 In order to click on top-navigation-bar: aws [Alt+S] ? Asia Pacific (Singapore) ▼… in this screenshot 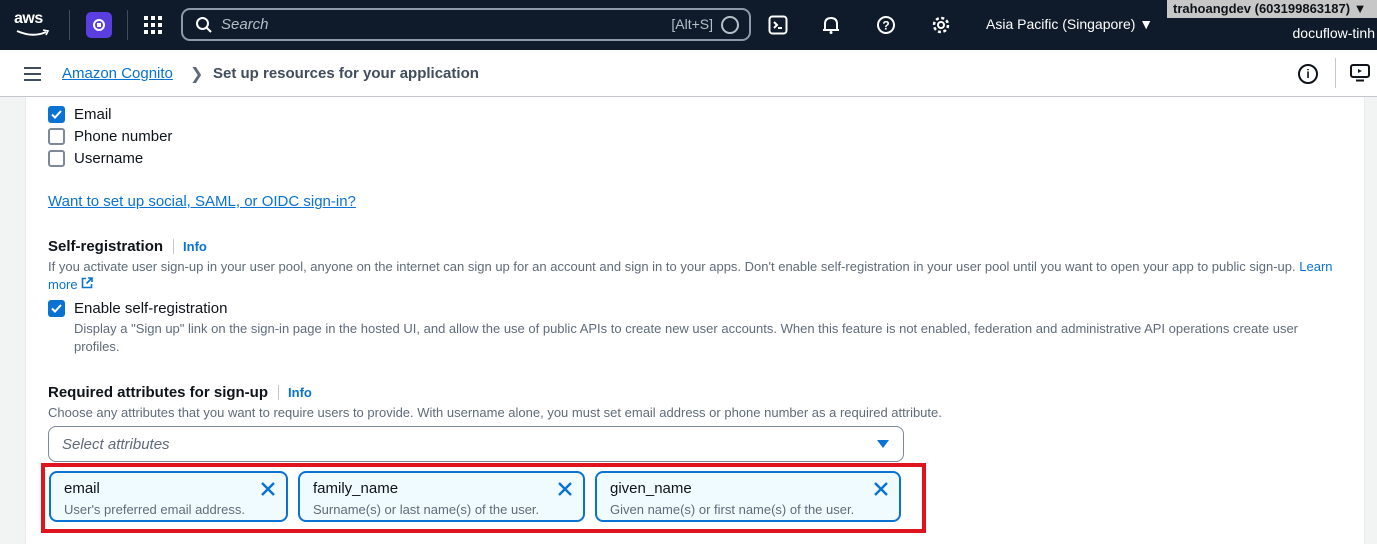, I will do `click(688, 25)`.